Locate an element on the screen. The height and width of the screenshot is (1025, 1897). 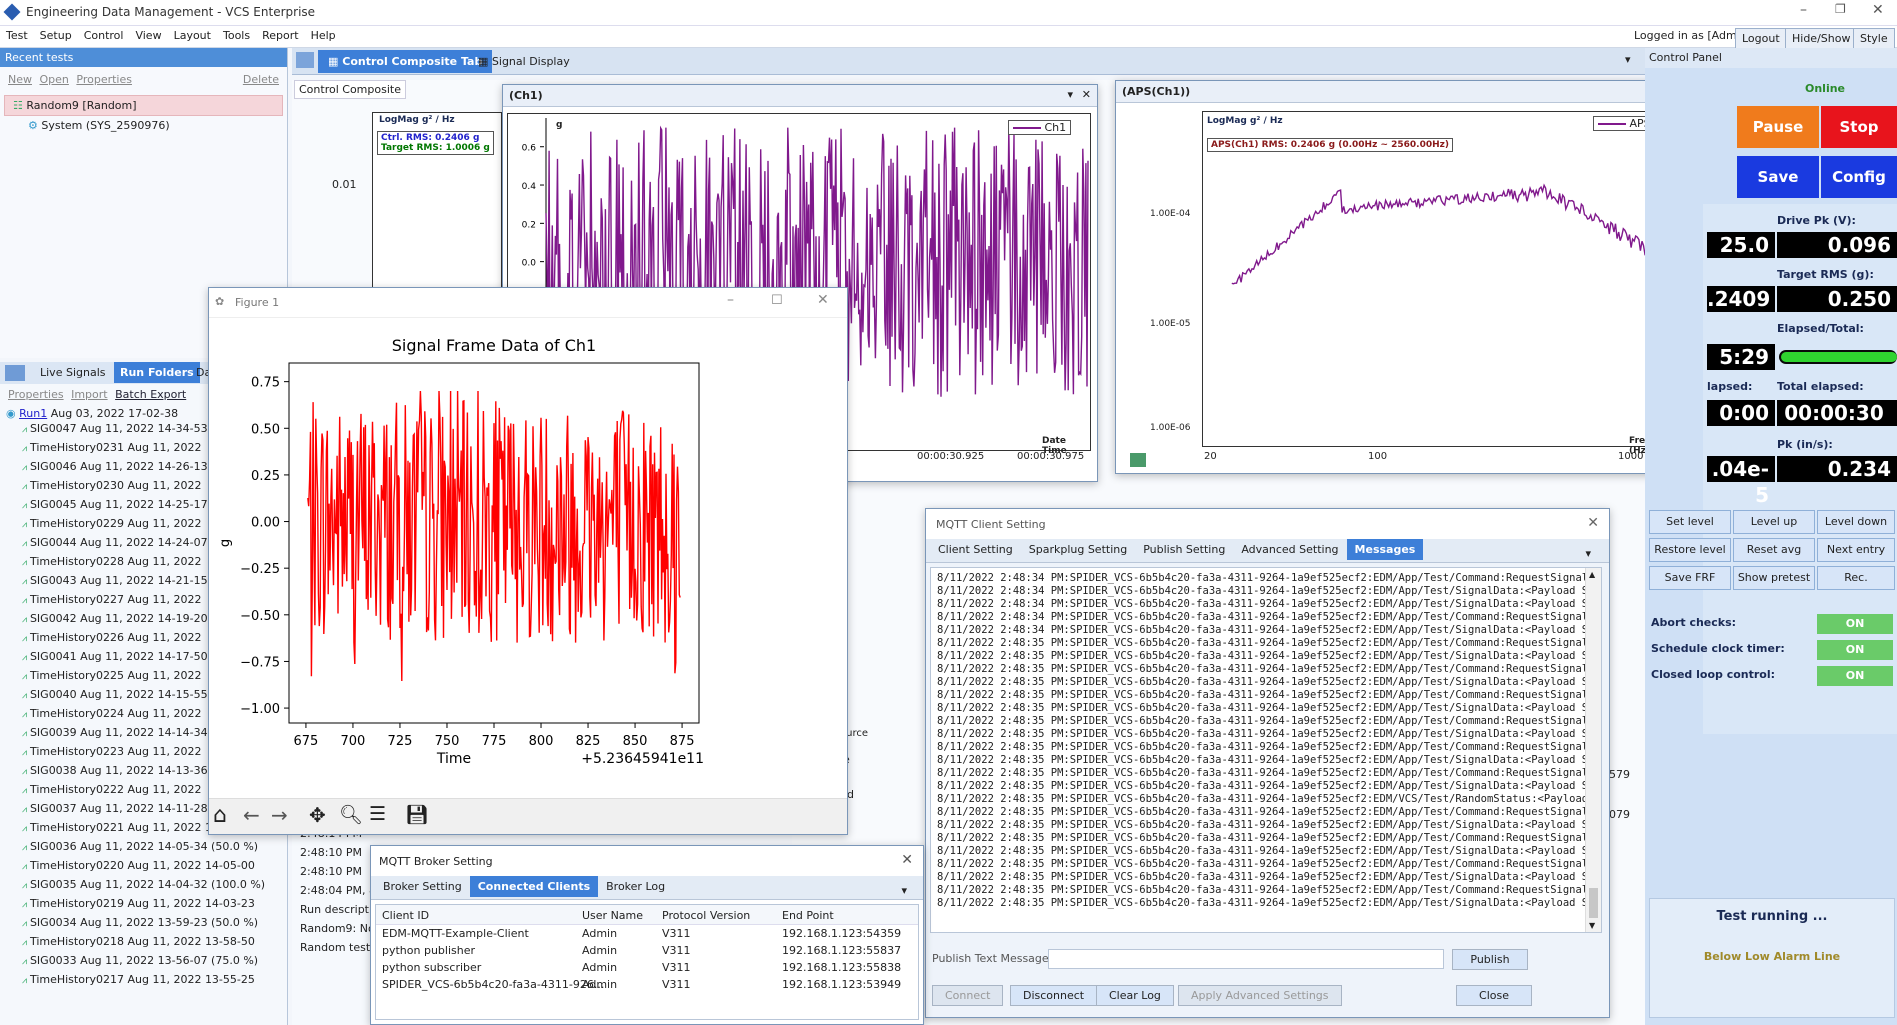
tab-live-signals: Live Signals is located at coordinates (72, 372).